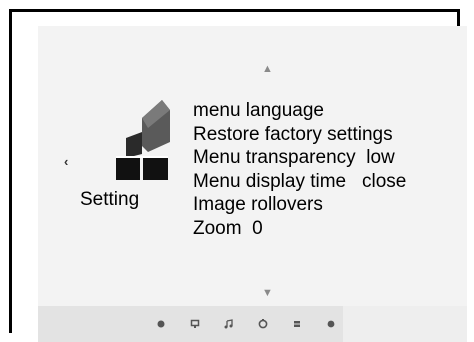 The image size is (474, 342). Describe the element at coordinates (297, 324) in the screenshot. I see `text-icon` at that location.